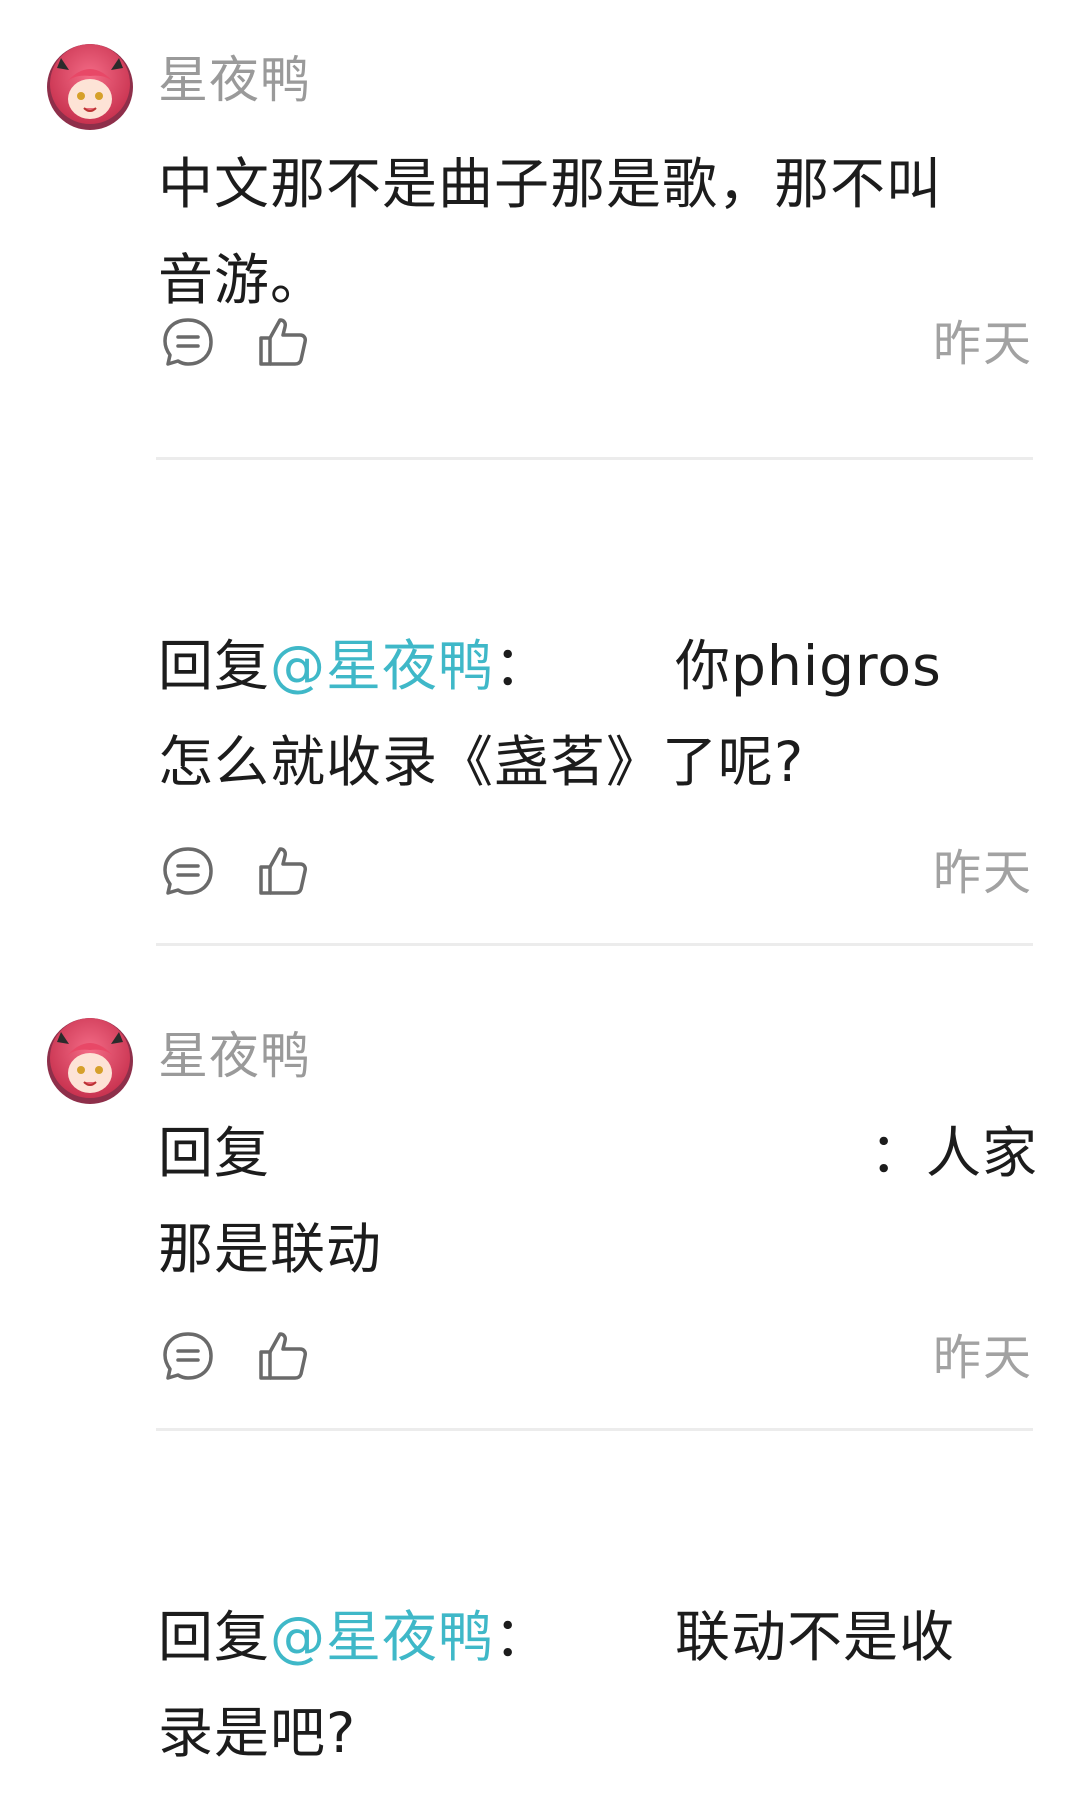 The width and height of the screenshot is (1080, 1793). I want to click on reply-text: 联动不是收, so click(815, 1637).